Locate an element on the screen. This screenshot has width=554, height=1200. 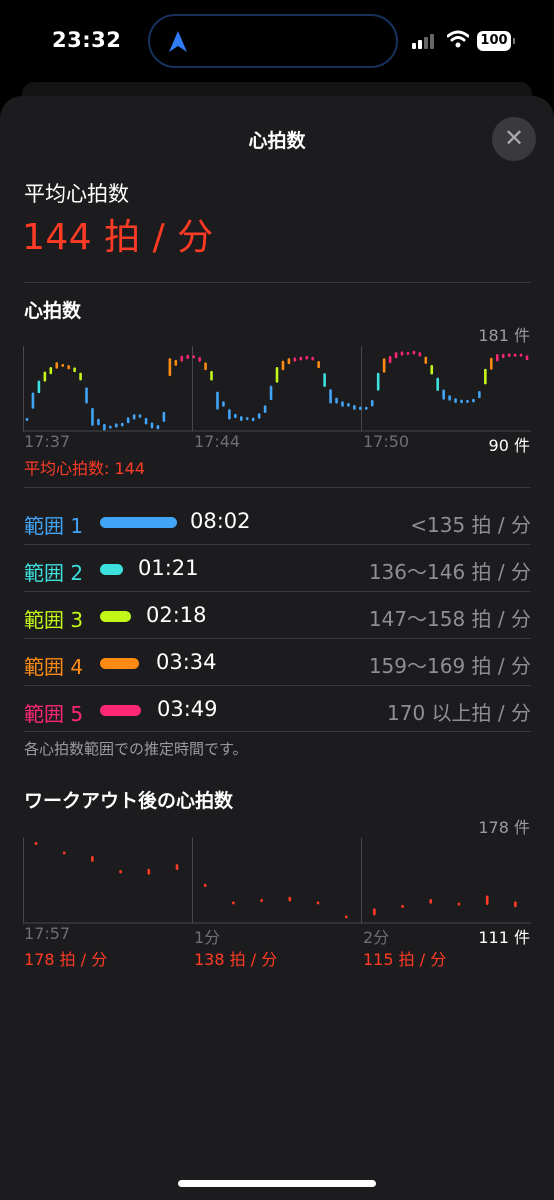
range-row-3: 範囲 3 02:18 147～158 拍 / 分 is located at coordinates (277, 615).